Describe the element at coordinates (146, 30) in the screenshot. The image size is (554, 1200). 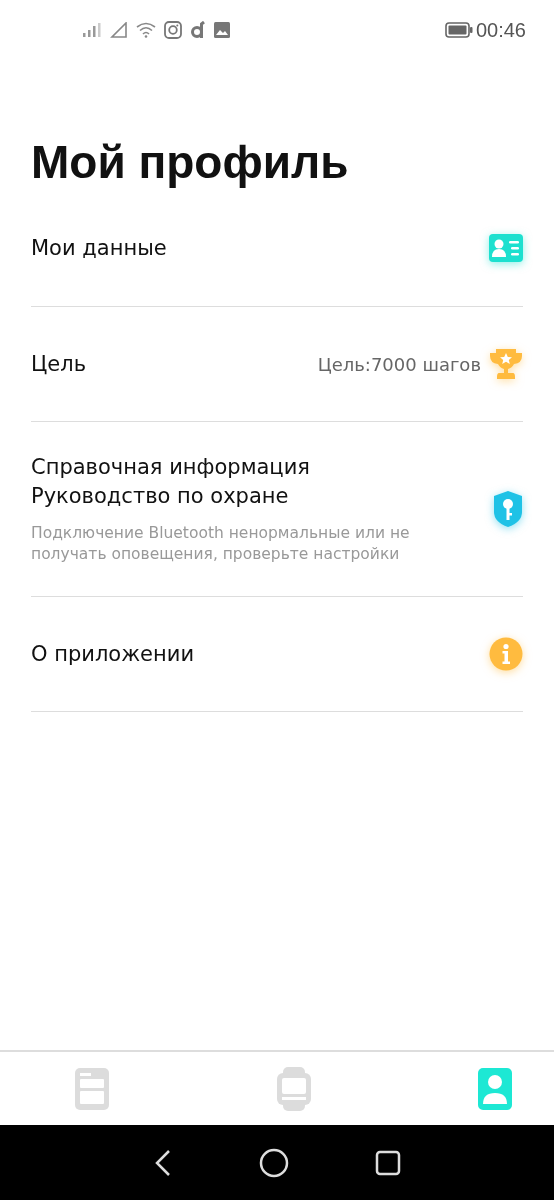
I see `wifi-icon` at that location.